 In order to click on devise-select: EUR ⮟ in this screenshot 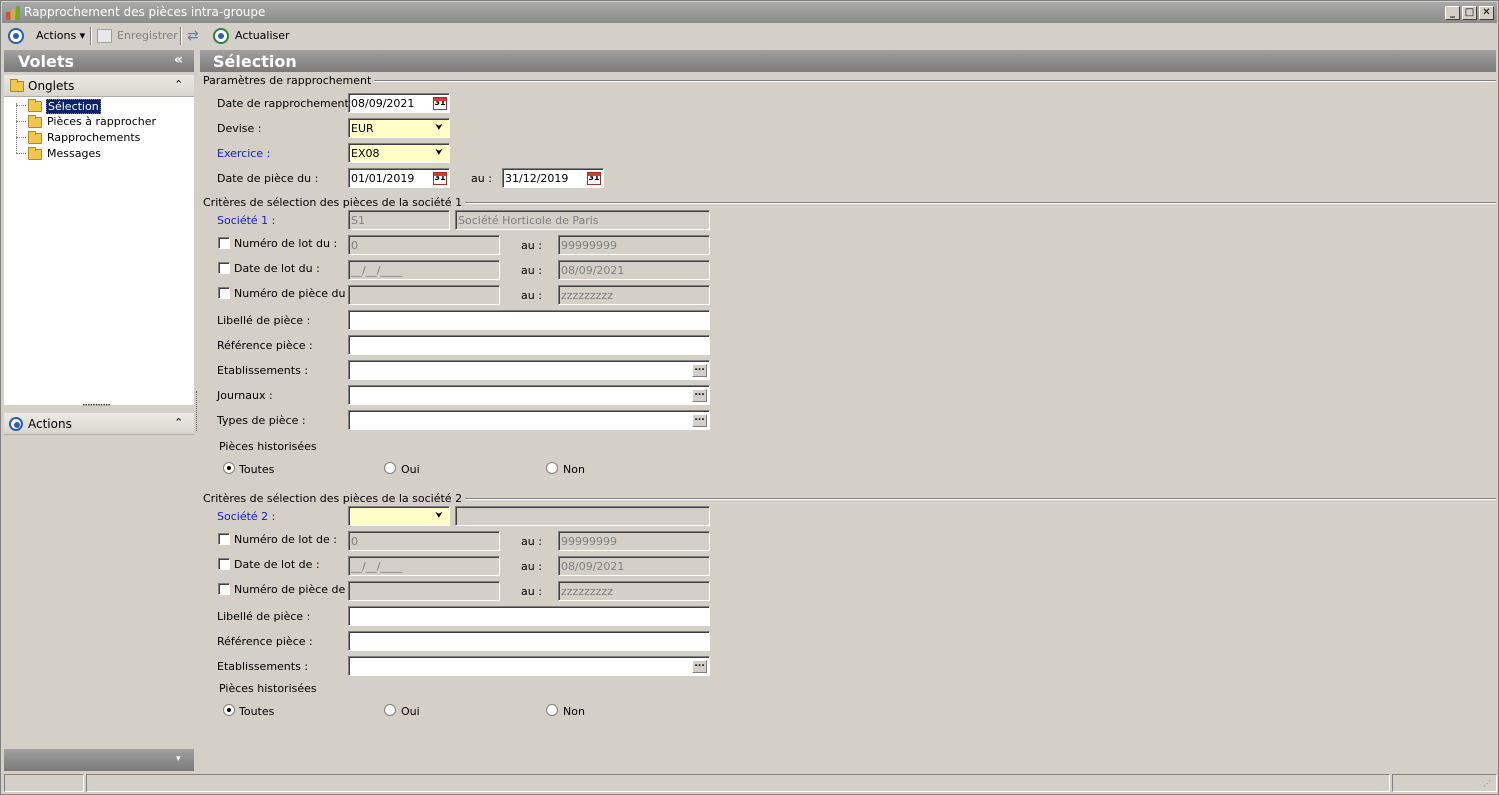, I will do `click(399, 128)`.